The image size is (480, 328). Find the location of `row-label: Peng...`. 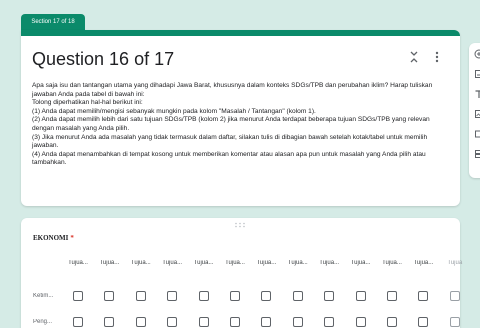

row-label: Peng... is located at coordinates (43, 322).